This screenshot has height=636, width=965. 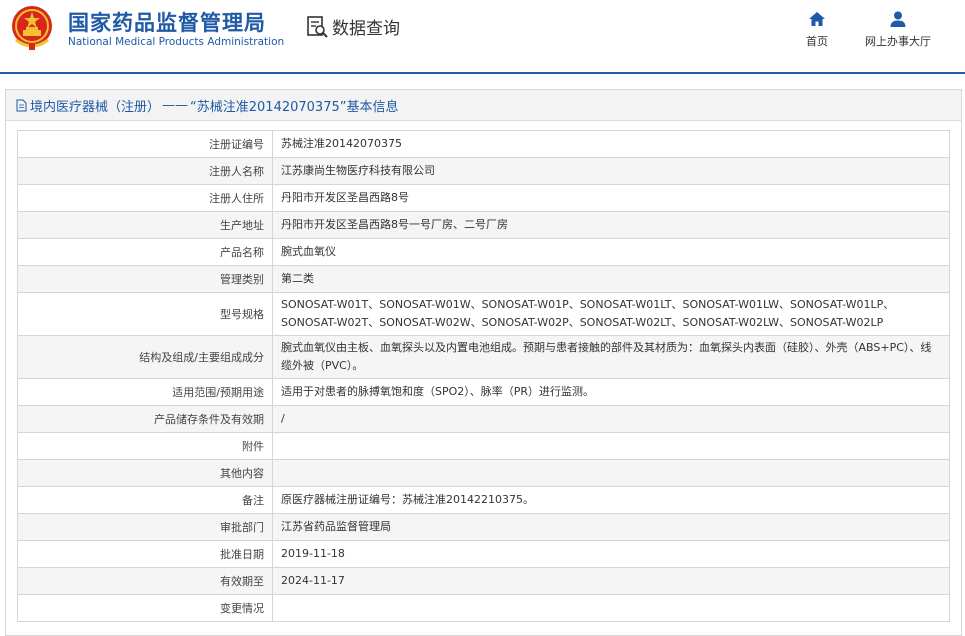 What do you see at coordinates (611, 419) in the screenshot?
I see `field-value: /` at bounding box center [611, 419].